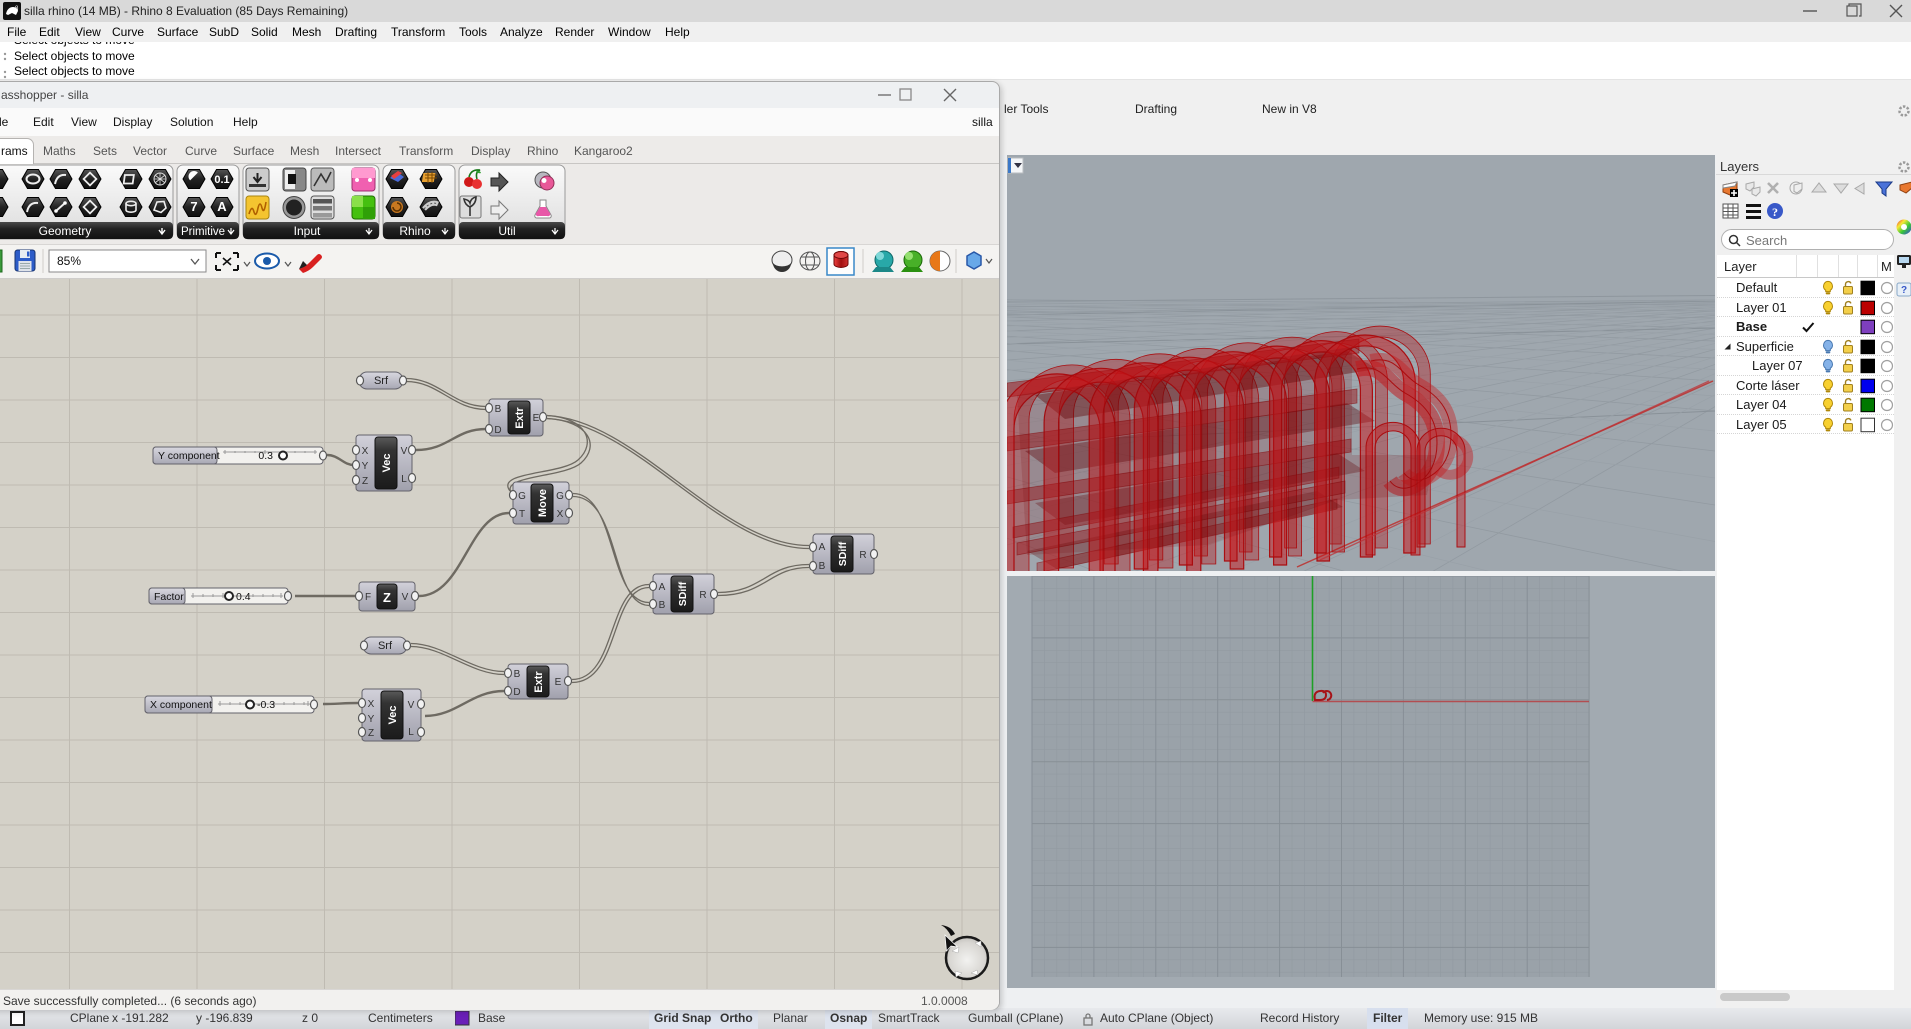 The width and height of the screenshot is (1911, 1029). I want to click on svg-text: 0.4, so click(243, 597).